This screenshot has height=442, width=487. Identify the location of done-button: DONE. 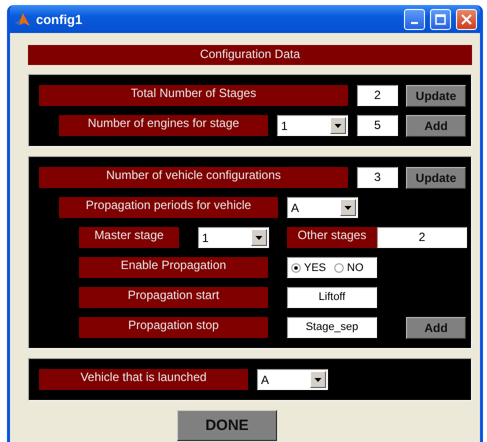
(227, 425).